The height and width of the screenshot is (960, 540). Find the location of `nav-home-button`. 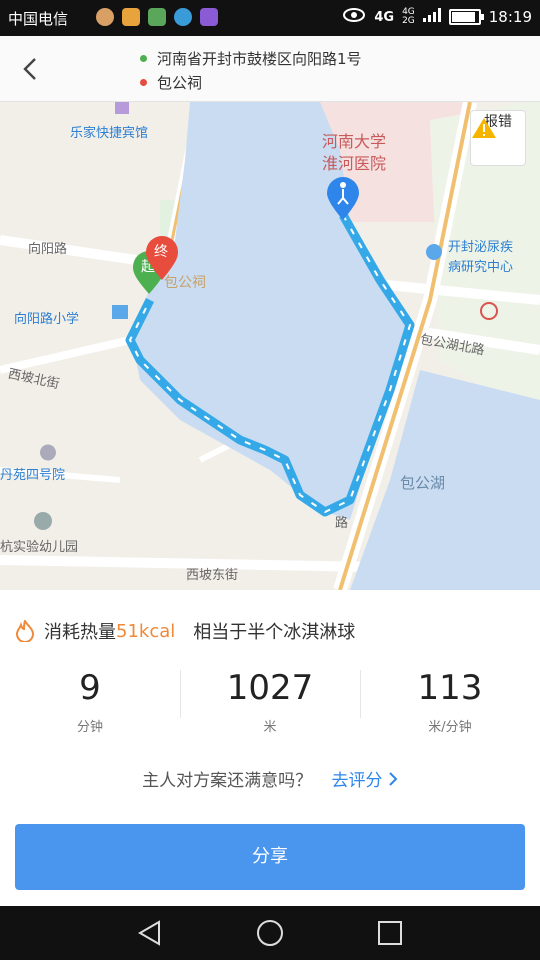

nav-home-button is located at coordinates (270, 933).